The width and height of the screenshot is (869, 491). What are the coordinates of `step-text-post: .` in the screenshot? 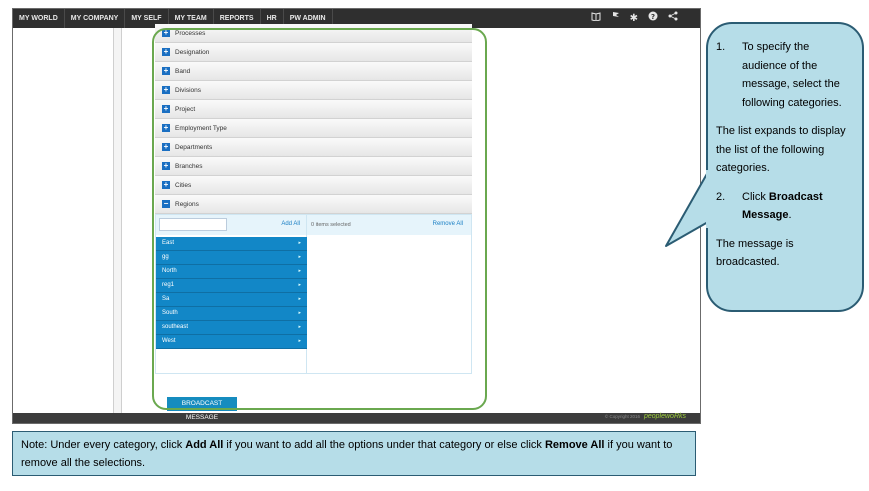 It's located at (790, 215).